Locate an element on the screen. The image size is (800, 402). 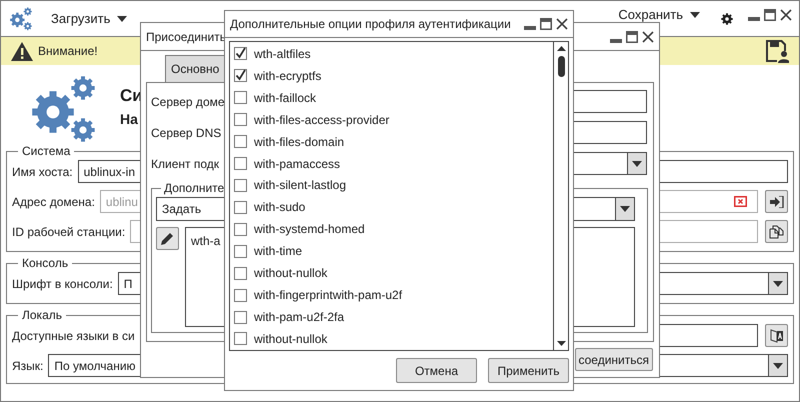
section-title: Локаль is located at coordinates (42, 315).